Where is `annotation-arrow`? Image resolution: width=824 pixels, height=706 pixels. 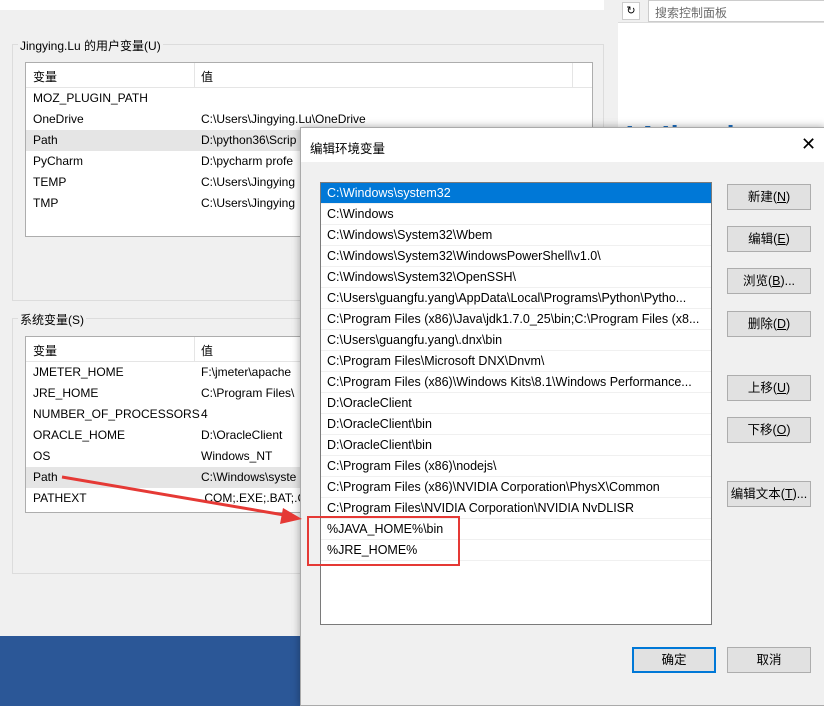 annotation-arrow is located at coordinates (181, 499).